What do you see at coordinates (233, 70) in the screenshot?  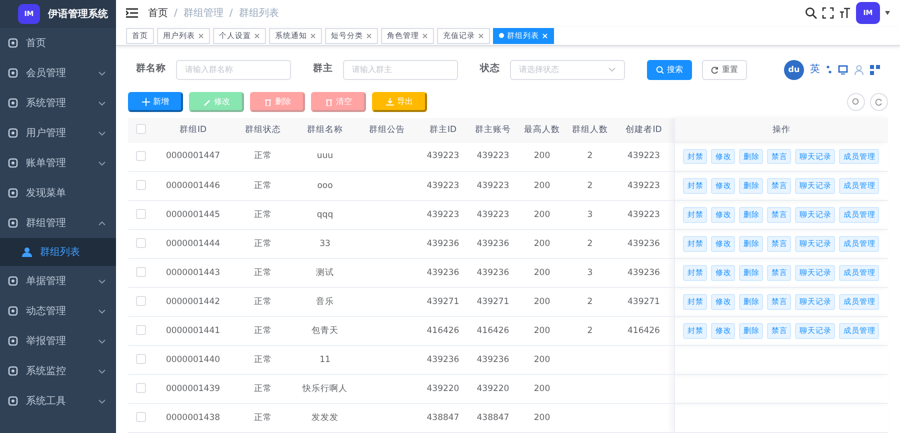 I see `input-field: 请输入群名称` at bounding box center [233, 70].